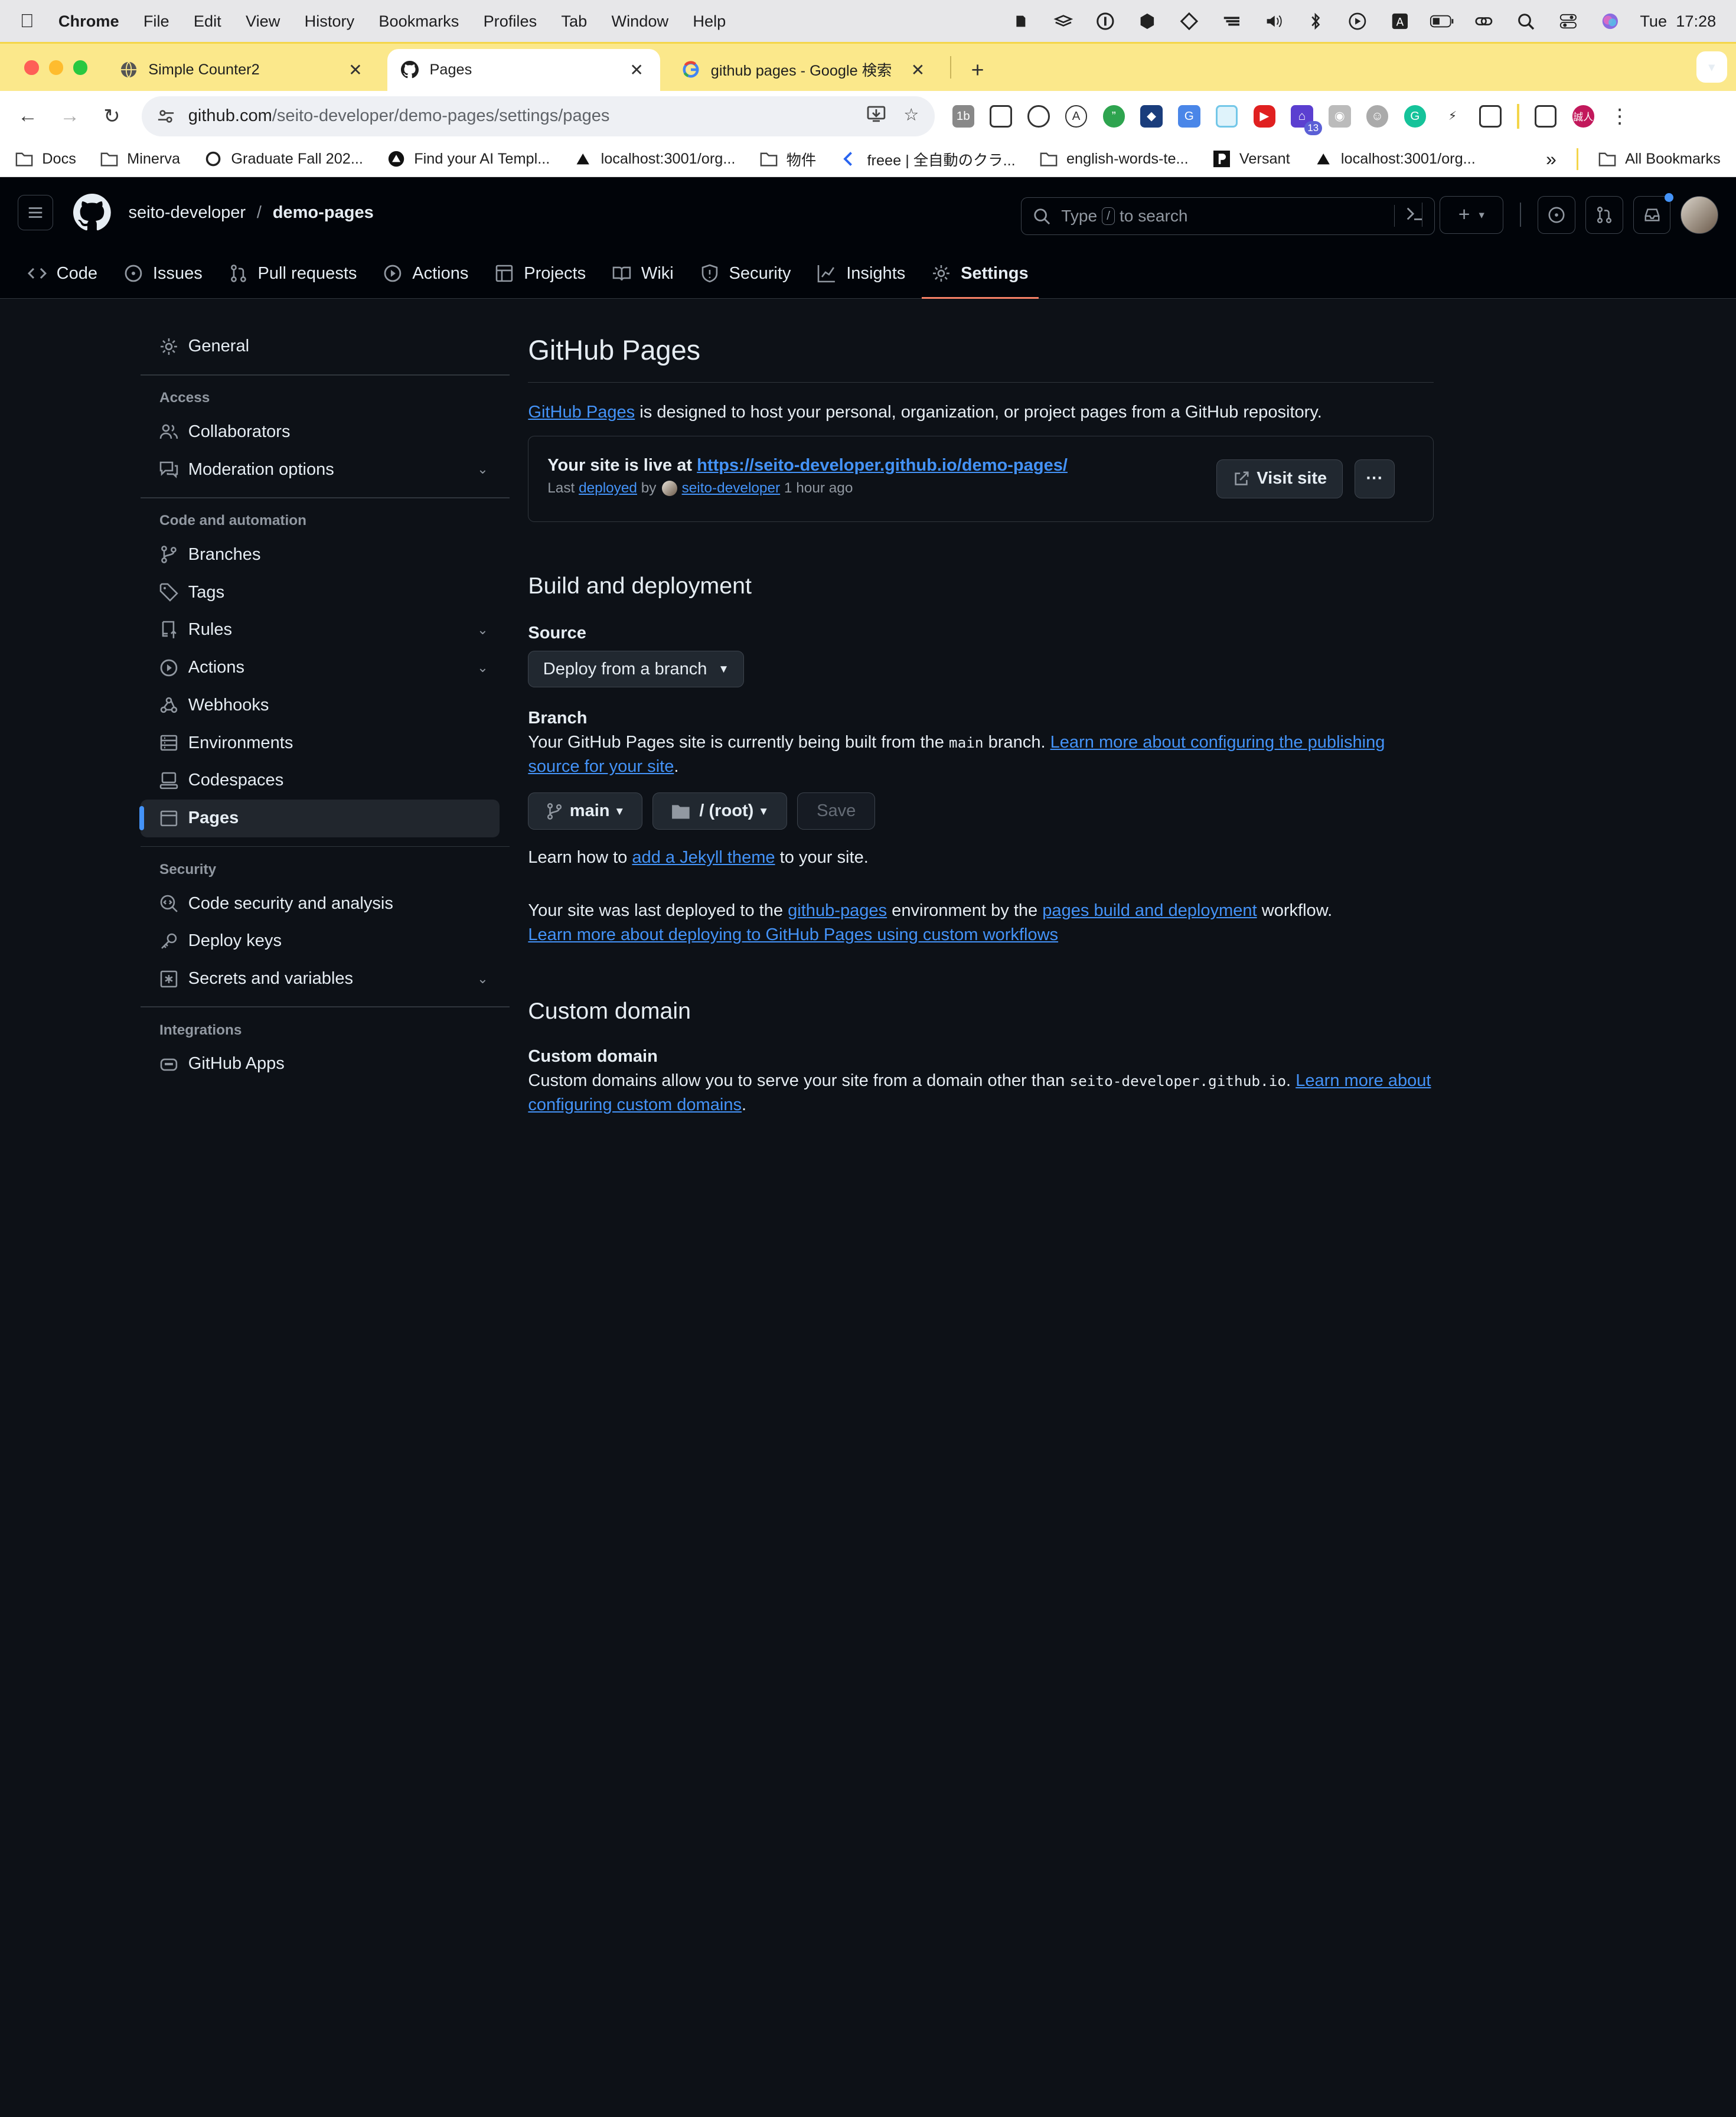  Describe the element at coordinates (963, 116) in the screenshot. I see `extension-1b-icon: 1b` at that location.